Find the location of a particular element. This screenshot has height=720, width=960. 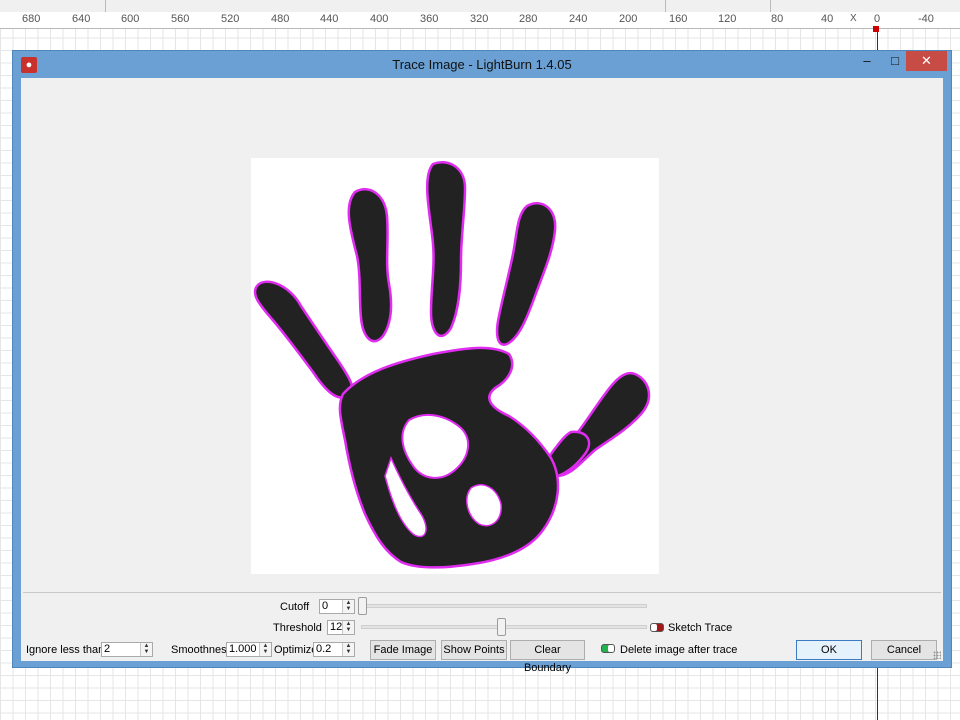

origin-marker is located at coordinates (876, 29).